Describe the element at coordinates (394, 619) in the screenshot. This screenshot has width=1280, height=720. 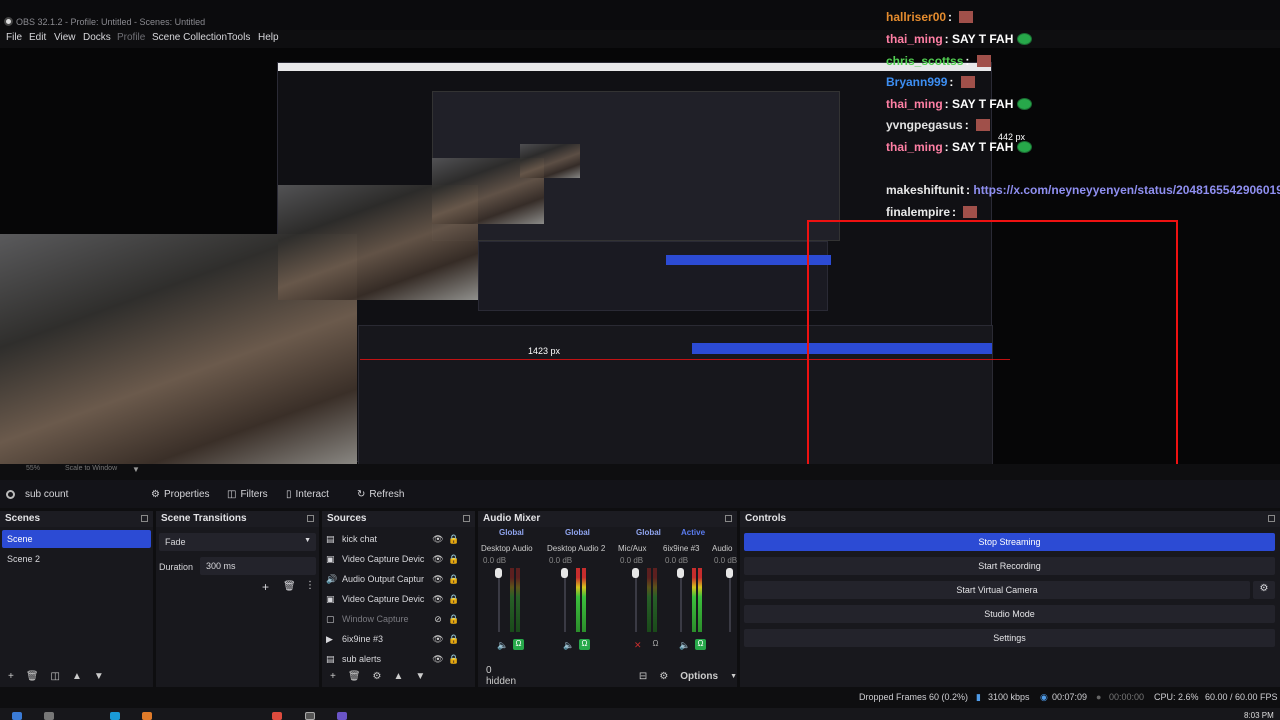
I see `source-item: ▢ Window Capture ⊘ 🔒` at that location.